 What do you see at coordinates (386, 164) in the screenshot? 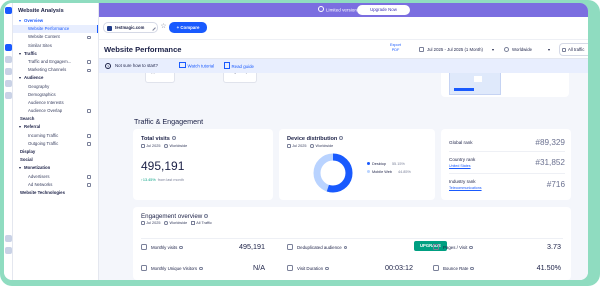
I see `legend-desktop: Desktop 55.15%` at bounding box center [386, 164].